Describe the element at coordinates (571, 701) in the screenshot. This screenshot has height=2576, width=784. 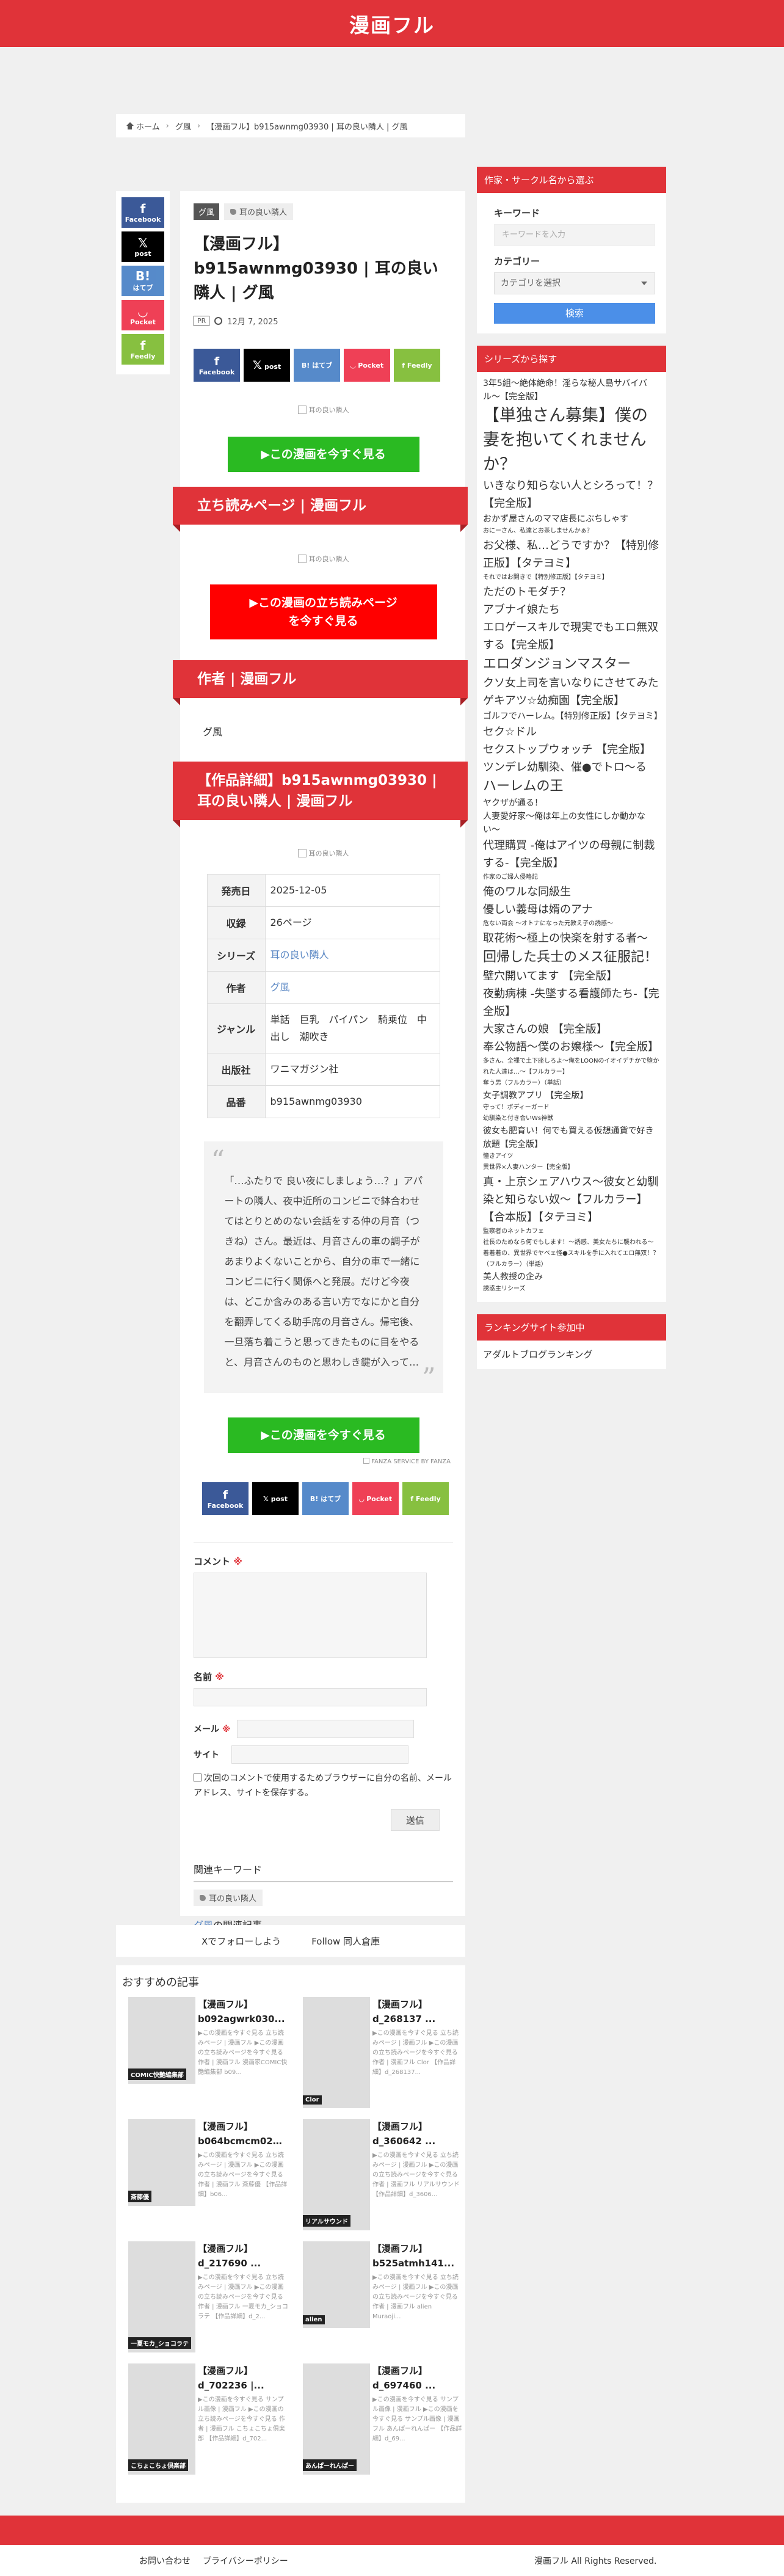
I see `series-tag: ゲキアツ☆幼痴園【完全版】` at that location.